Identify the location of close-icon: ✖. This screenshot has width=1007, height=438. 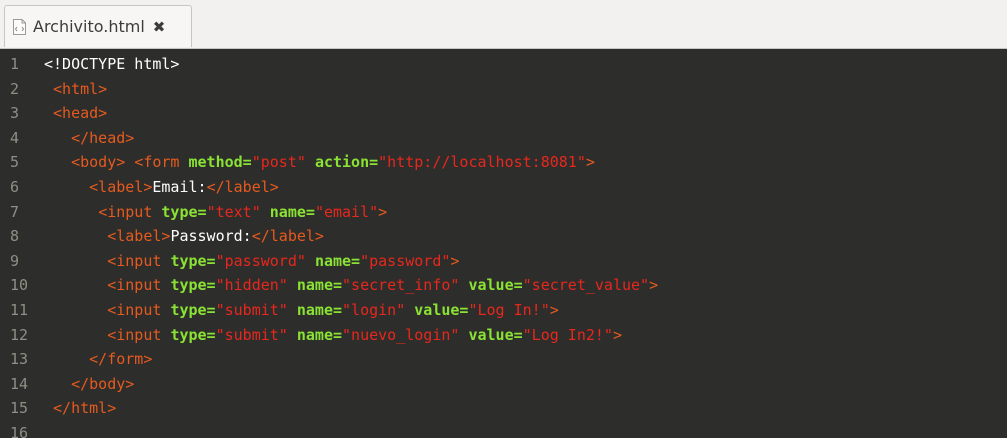
(159, 27).